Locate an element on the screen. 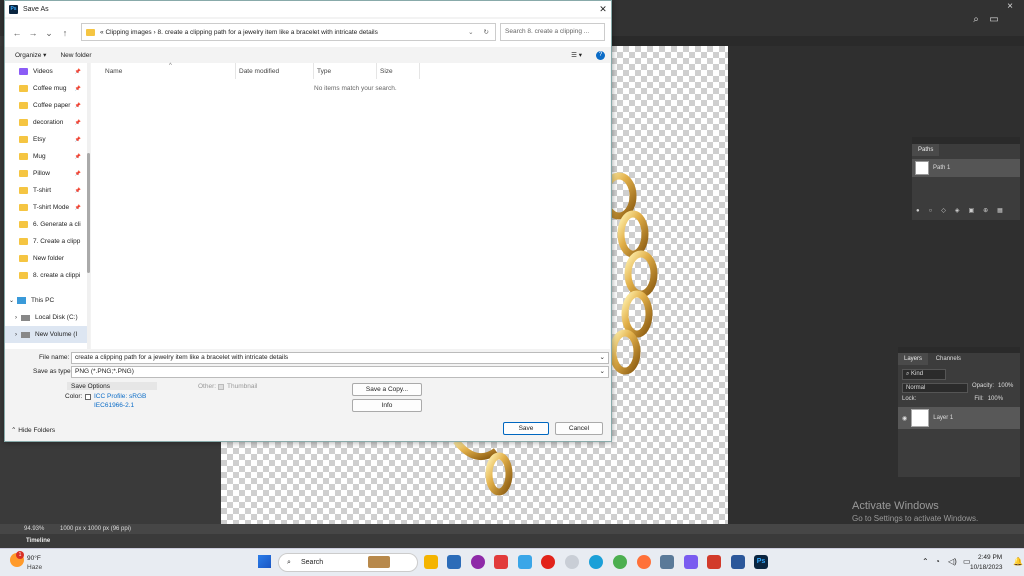 This screenshot has height=576, width=1024. kind-filter: ⌕ Kind is located at coordinates (924, 374).